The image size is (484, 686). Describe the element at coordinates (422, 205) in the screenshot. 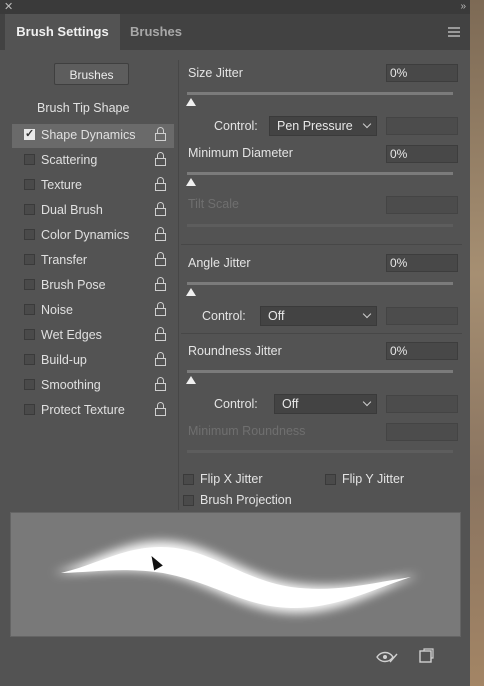

I see `tilt-scale-input` at that location.